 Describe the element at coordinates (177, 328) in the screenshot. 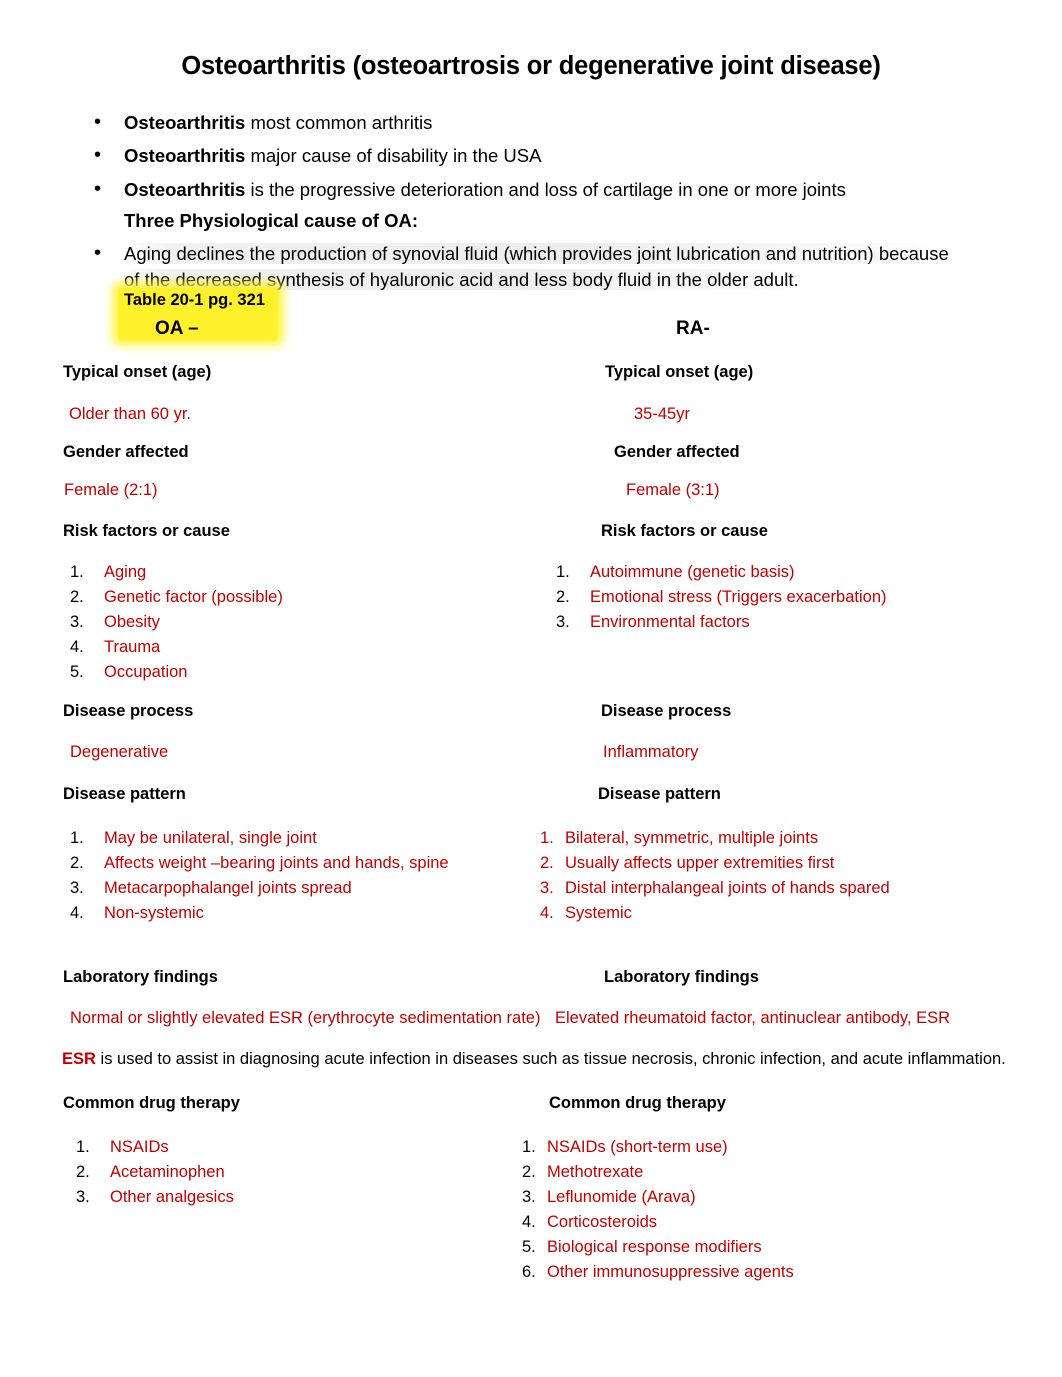

I see `column-header-oa: OA –` at that location.